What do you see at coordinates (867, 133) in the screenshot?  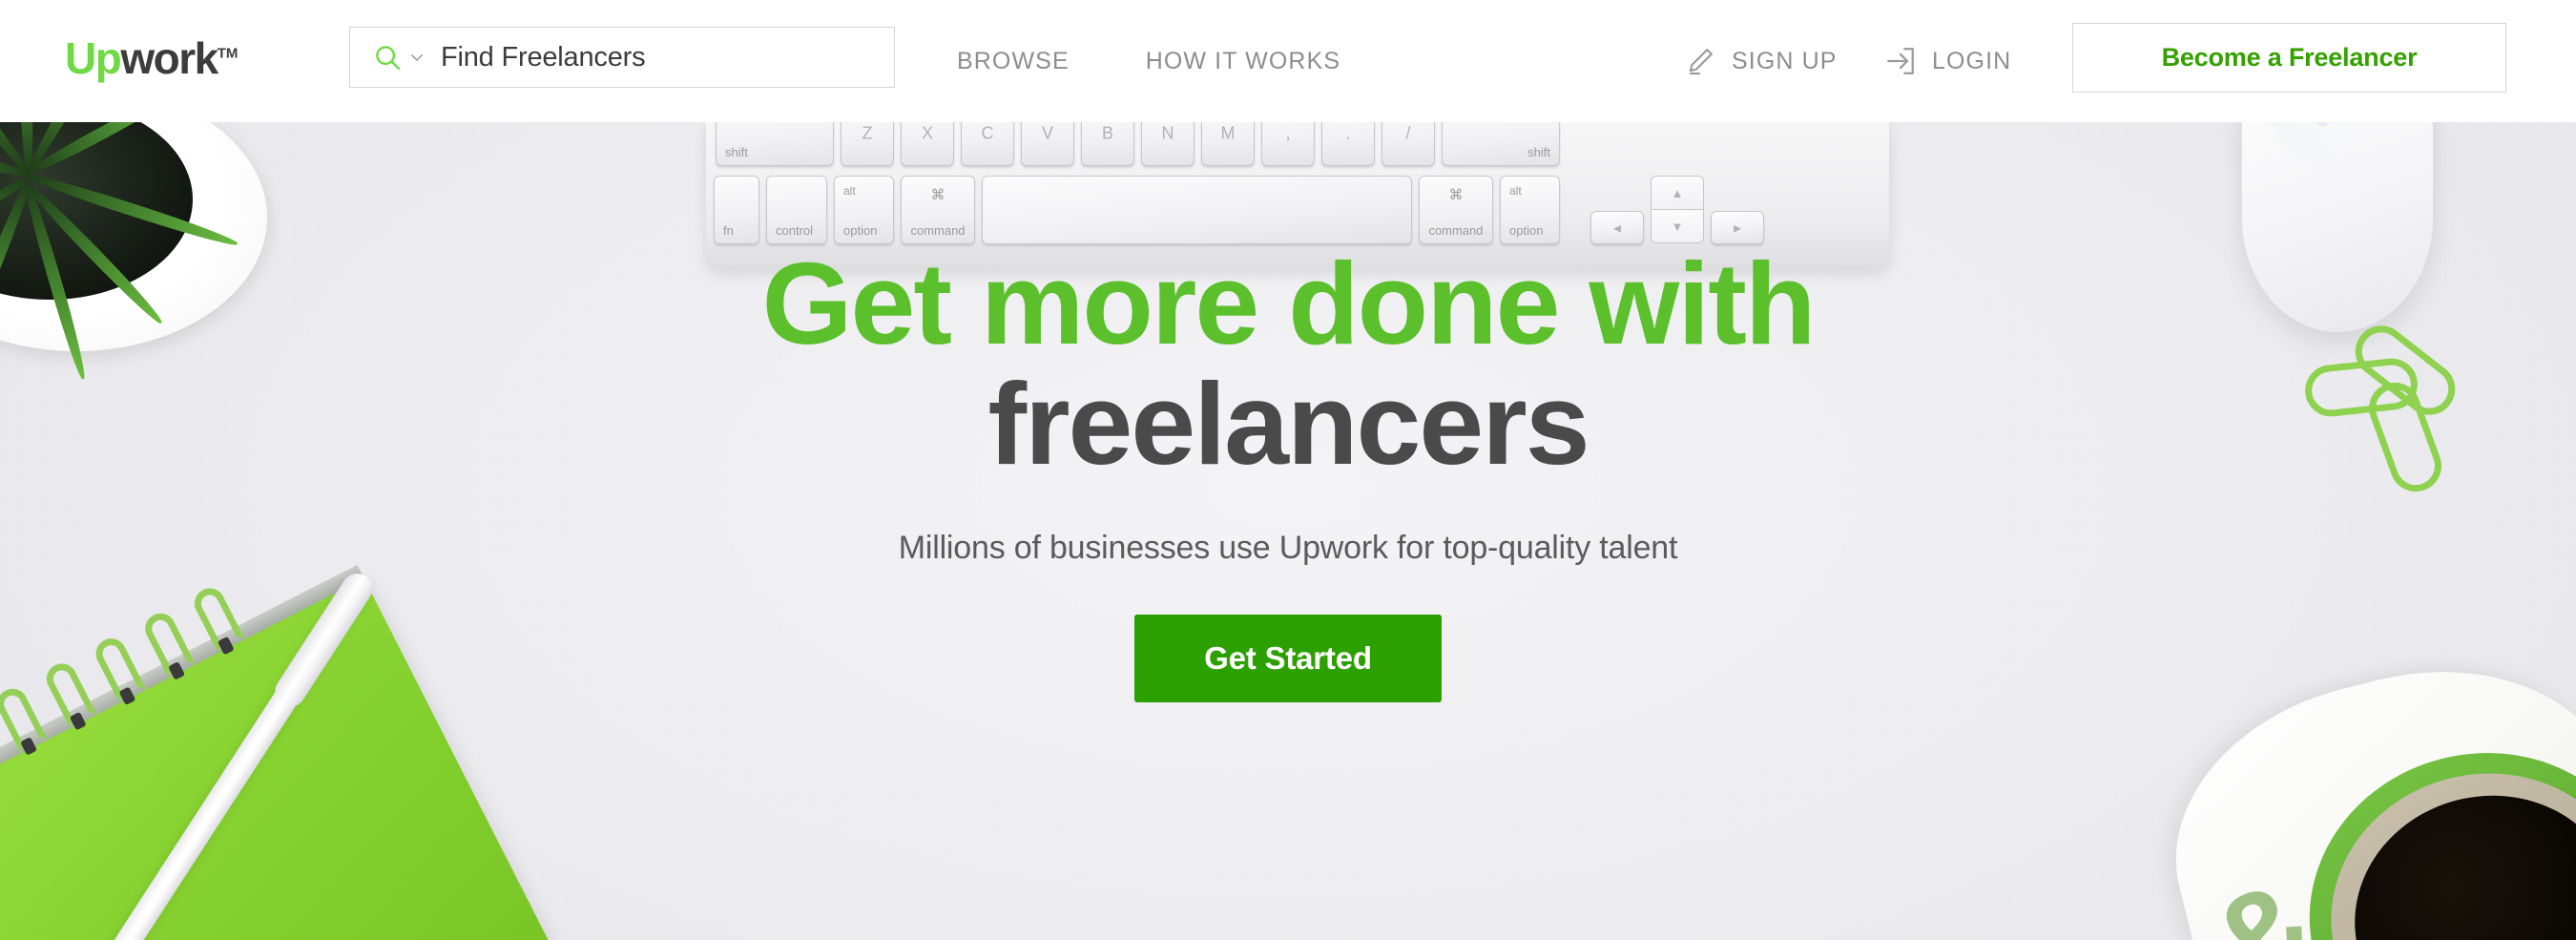 I see `key-label: Z` at bounding box center [867, 133].